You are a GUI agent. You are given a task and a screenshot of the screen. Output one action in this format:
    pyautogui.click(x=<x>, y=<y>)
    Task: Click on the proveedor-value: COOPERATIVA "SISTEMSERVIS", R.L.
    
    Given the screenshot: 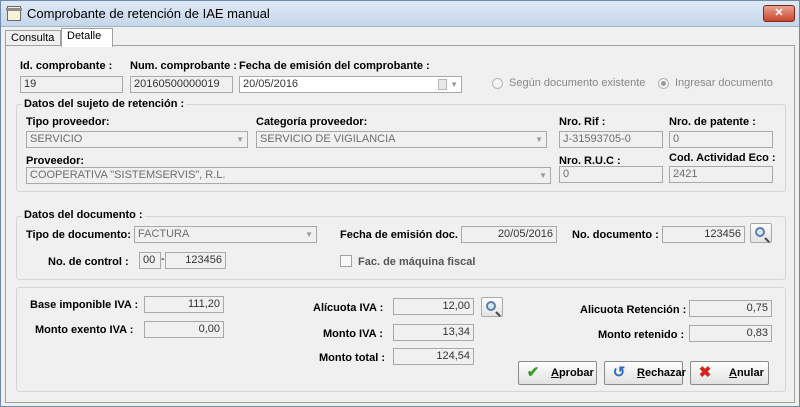 What is the action you would take?
    pyautogui.click(x=128, y=175)
    